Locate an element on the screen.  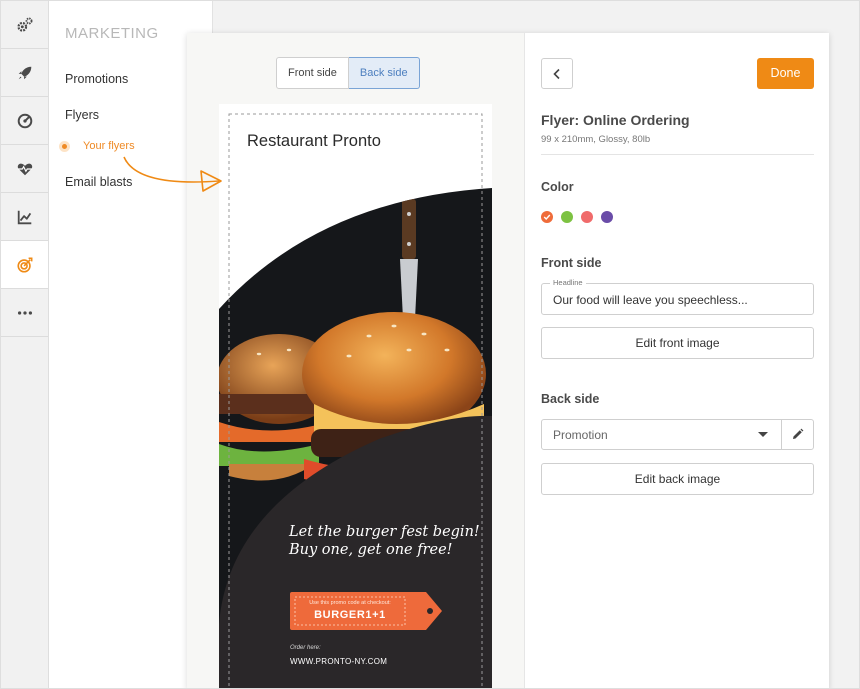
pencil-icon is located at coordinates (798, 433).